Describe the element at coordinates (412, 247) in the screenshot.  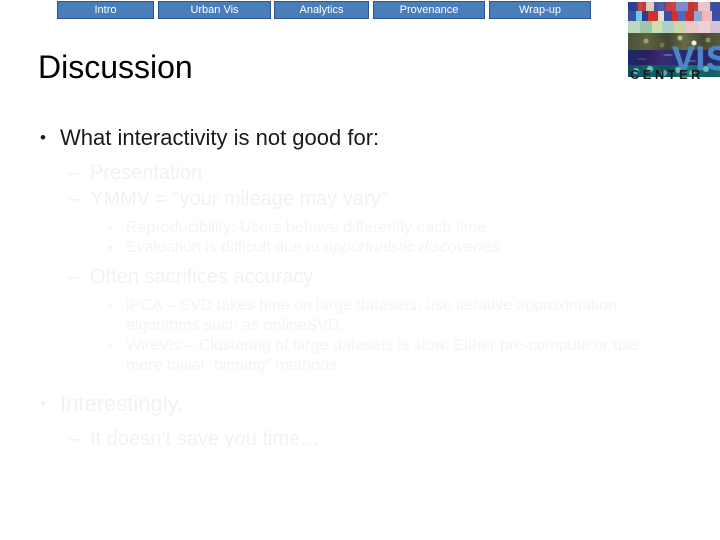
I see `bullet-text-emphasis: opportunistic discoveries` at that location.